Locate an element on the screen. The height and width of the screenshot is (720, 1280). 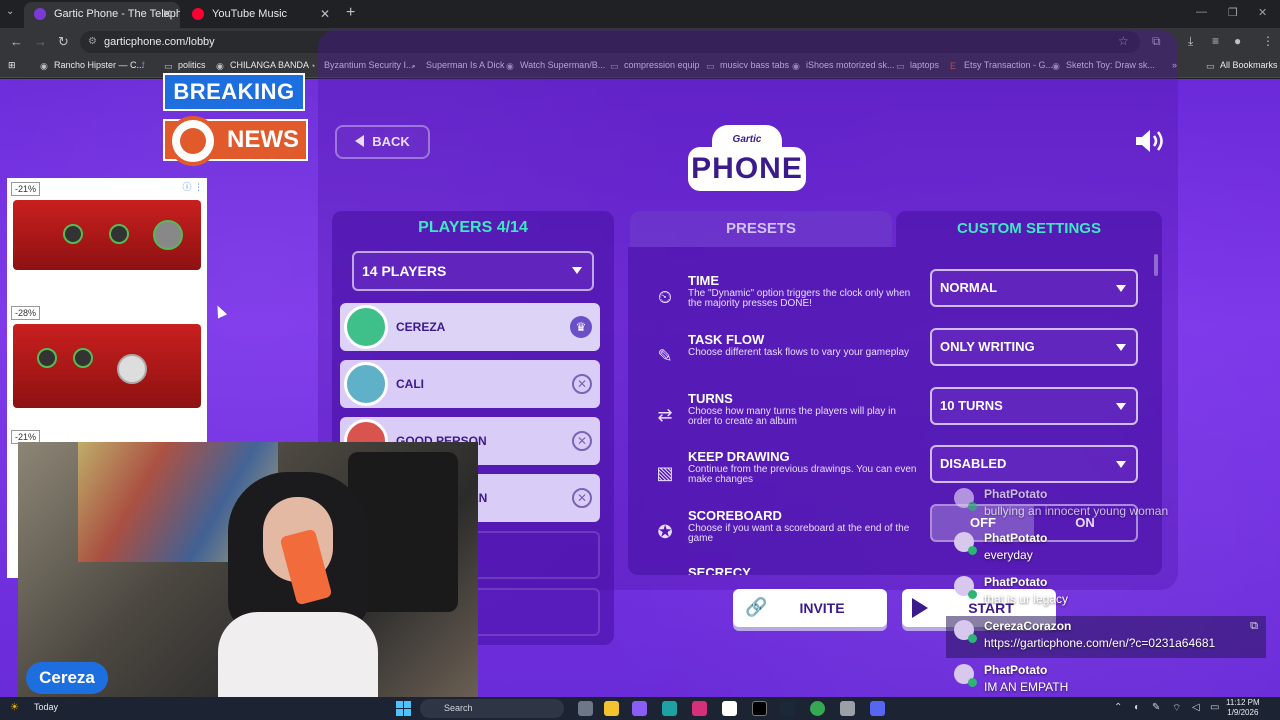
strawberry-avatar is located at coordinates (366, 327).